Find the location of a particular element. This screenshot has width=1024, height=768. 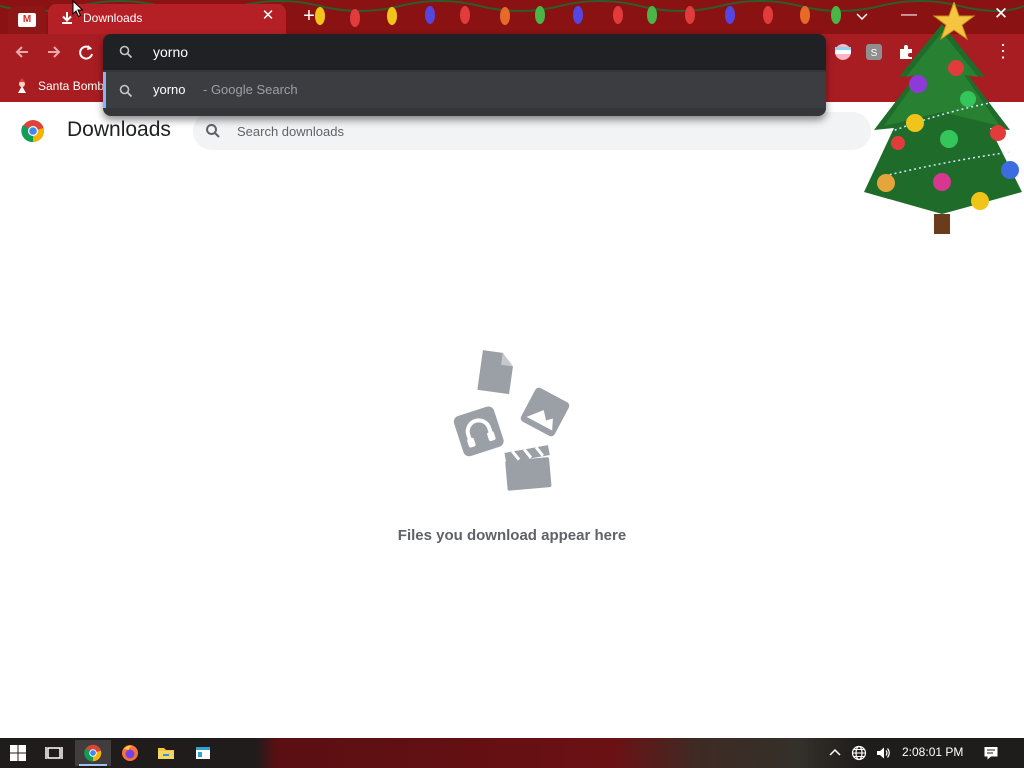

windows-start-icon is located at coordinates (18, 753).